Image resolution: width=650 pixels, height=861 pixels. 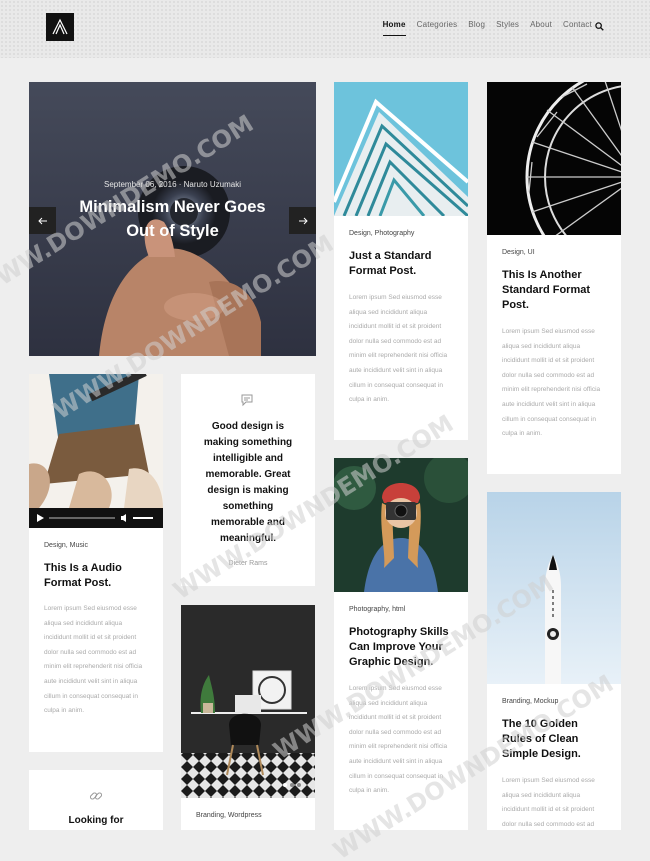 What do you see at coordinates (377, 609) in the screenshot?
I see `post-category: Photography, html` at bounding box center [377, 609].